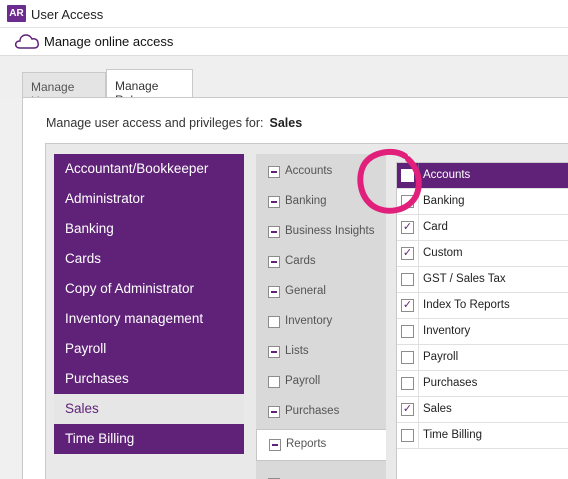 The image size is (568, 479). I want to click on category-item-payroll: Payroll, so click(321, 382).